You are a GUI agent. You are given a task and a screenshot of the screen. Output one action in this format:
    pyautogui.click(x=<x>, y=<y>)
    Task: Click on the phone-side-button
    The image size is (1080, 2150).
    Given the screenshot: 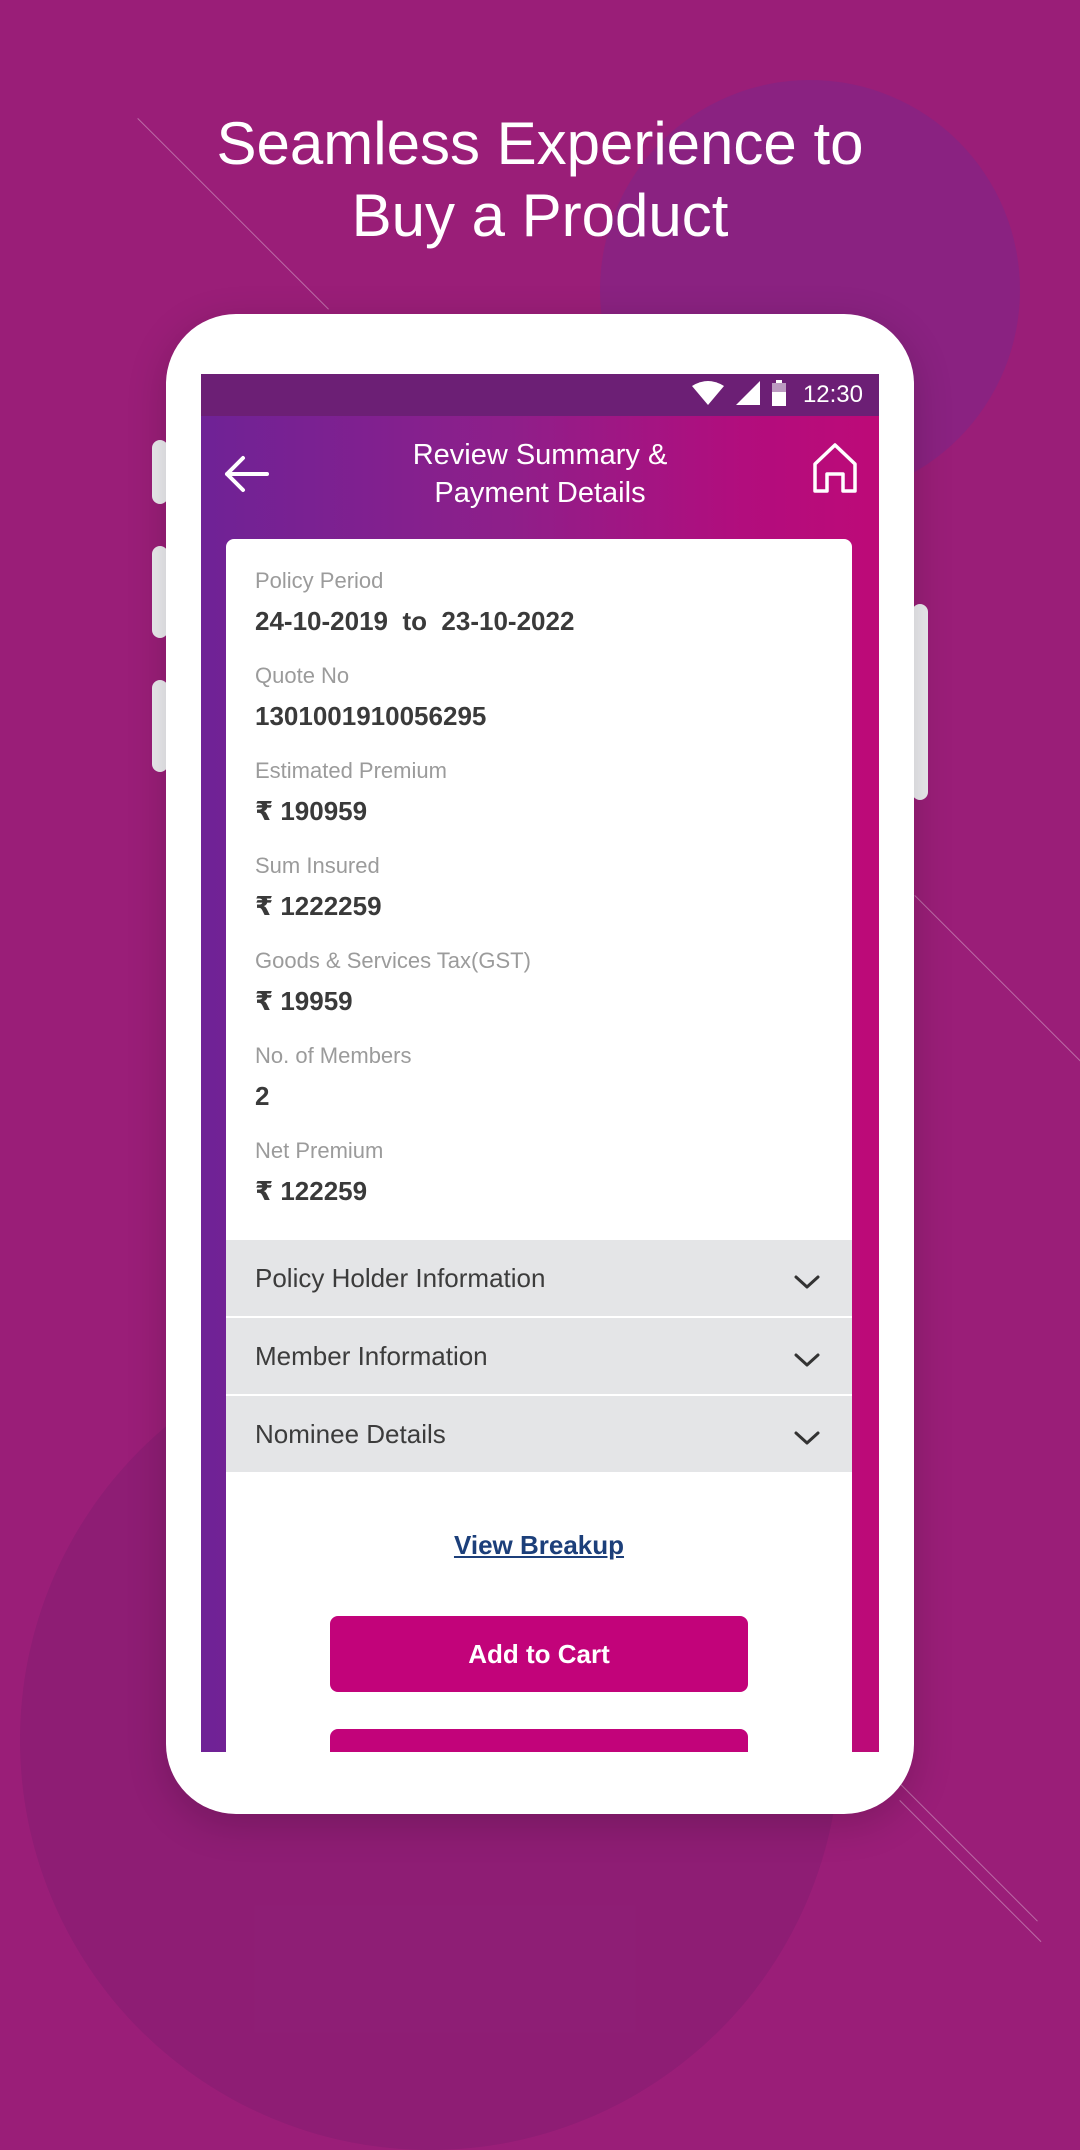 What is the action you would take?
    pyautogui.click(x=920, y=702)
    